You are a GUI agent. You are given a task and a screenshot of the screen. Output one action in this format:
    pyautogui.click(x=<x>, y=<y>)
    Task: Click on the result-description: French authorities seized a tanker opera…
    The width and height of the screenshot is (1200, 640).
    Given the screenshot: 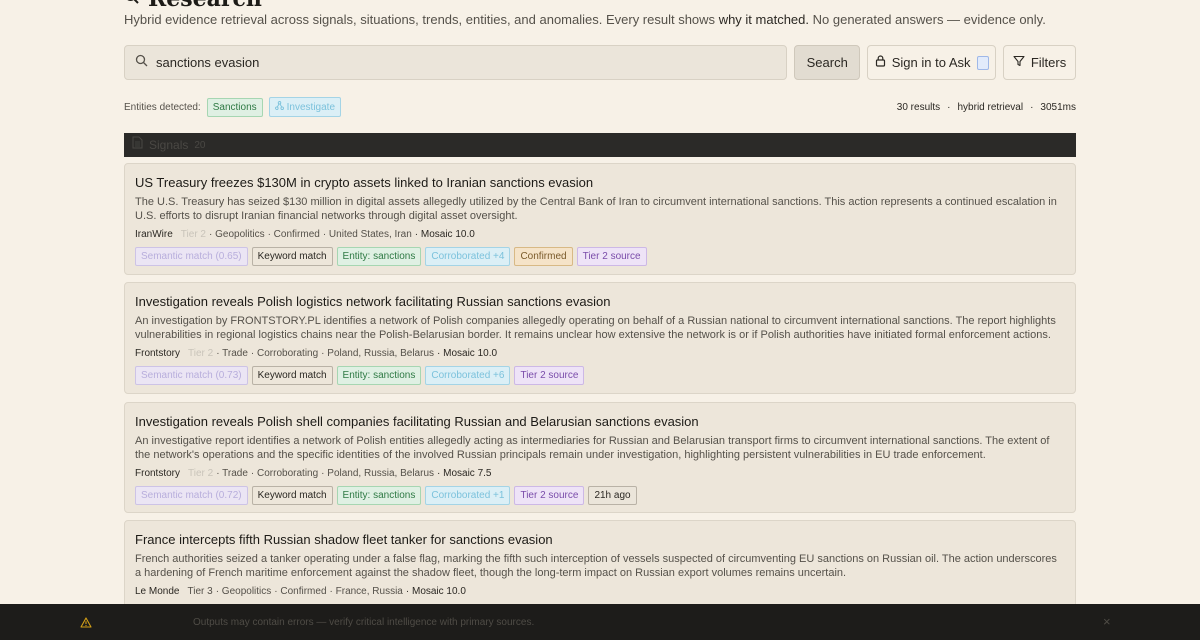 What is the action you would take?
    pyautogui.click(x=596, y=566)
    